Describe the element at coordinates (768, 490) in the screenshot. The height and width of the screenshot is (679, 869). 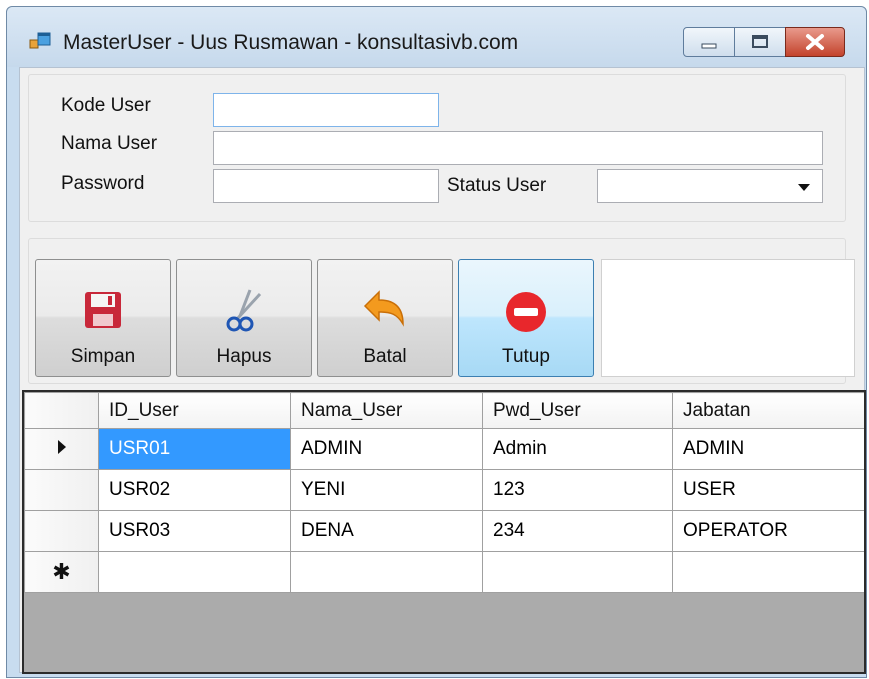
I see `table-cell: USER` at that location.